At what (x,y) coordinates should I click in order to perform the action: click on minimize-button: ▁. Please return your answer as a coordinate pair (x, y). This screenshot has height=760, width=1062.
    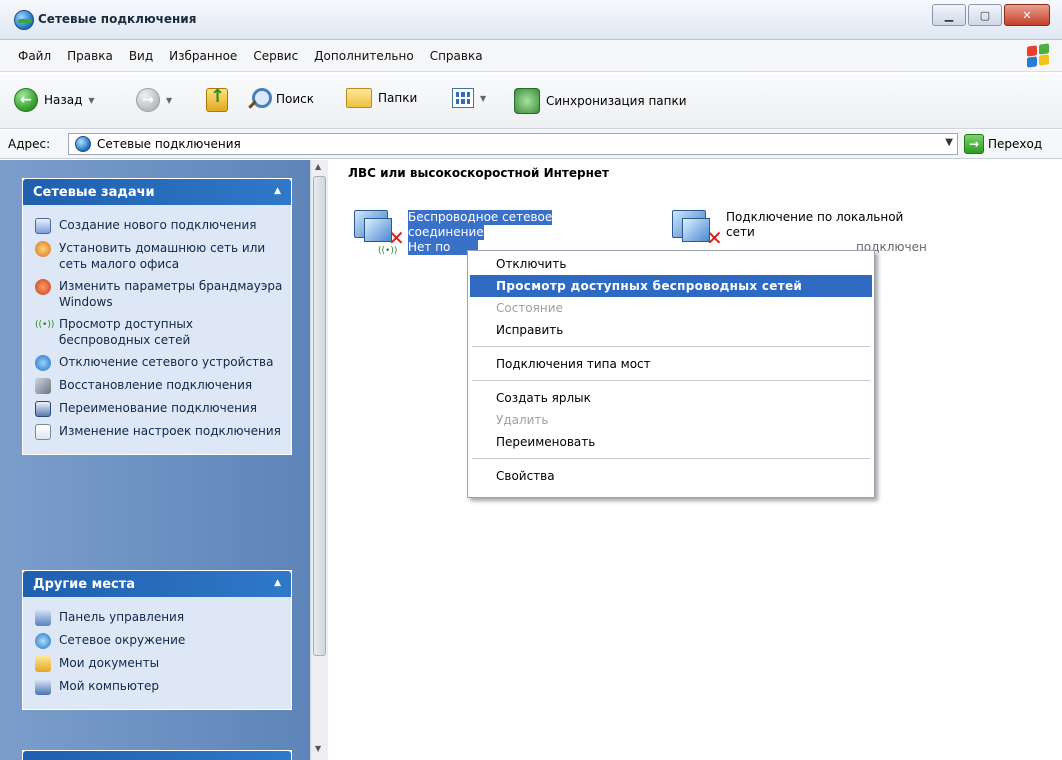
    Looking at the image, I should click on (949, 15).